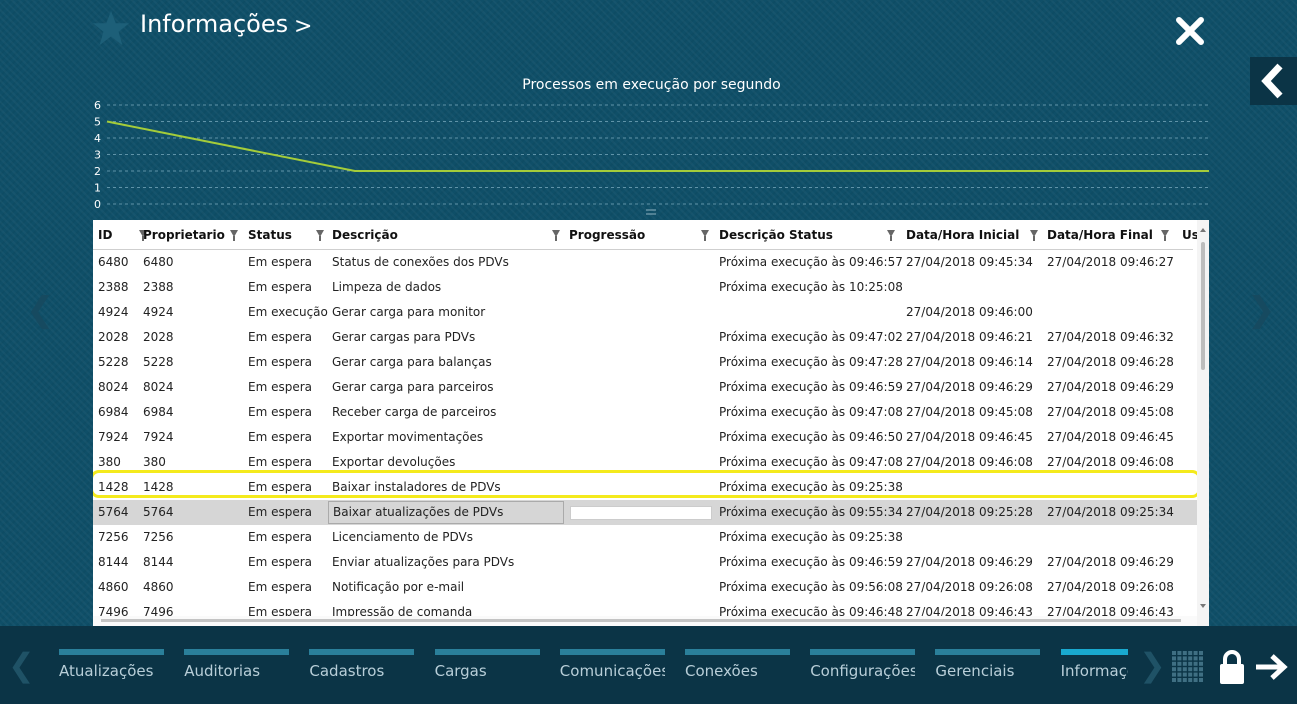 This screenshot has height=704, width=1297. I want to click on cell-start: 27/04/2018 09:25:28, so click(969, 512).